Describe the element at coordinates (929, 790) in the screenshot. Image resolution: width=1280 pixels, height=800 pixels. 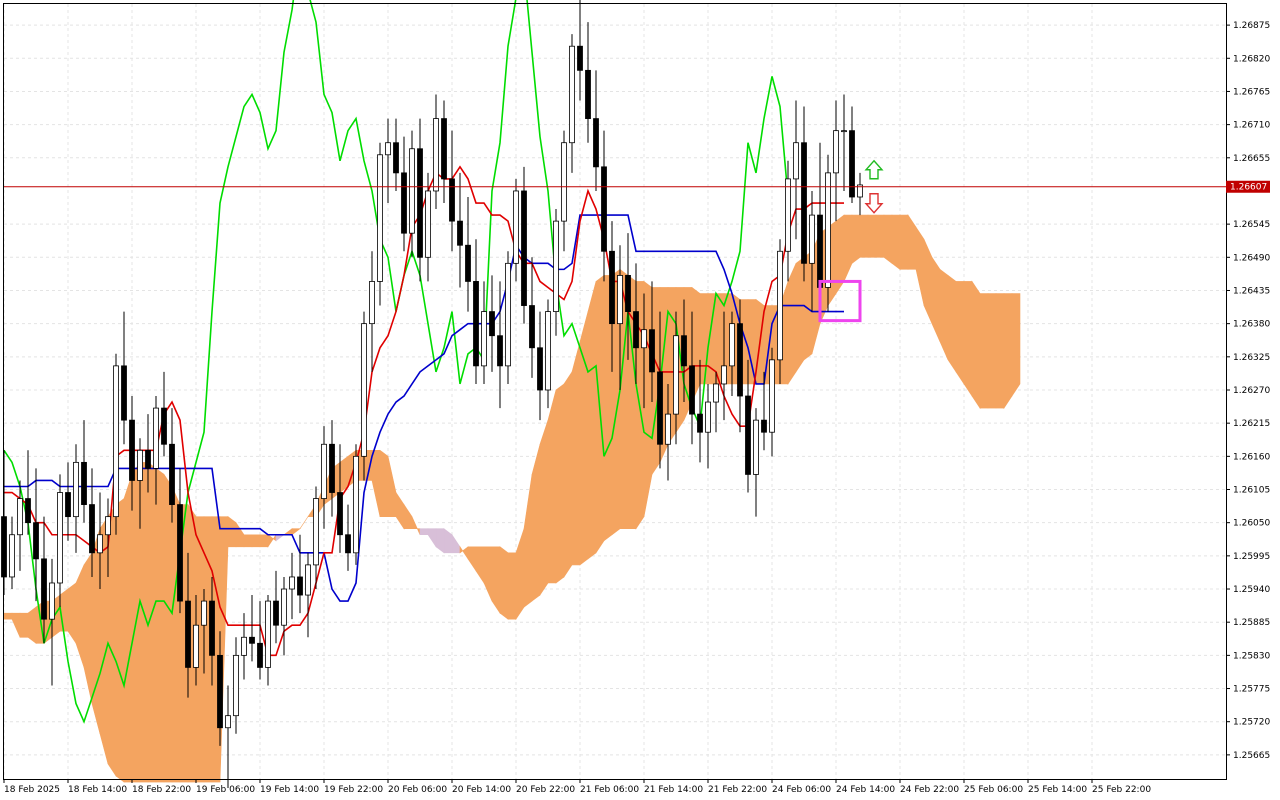
I see `x-tick-label: 24 Feb 22:00` at that location.